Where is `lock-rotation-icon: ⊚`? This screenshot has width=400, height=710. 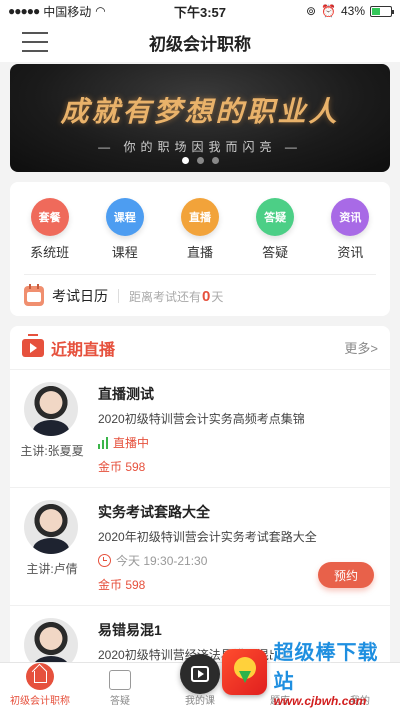 lock-rotation-icon: ⊚ is located at coordinates (311, 11).